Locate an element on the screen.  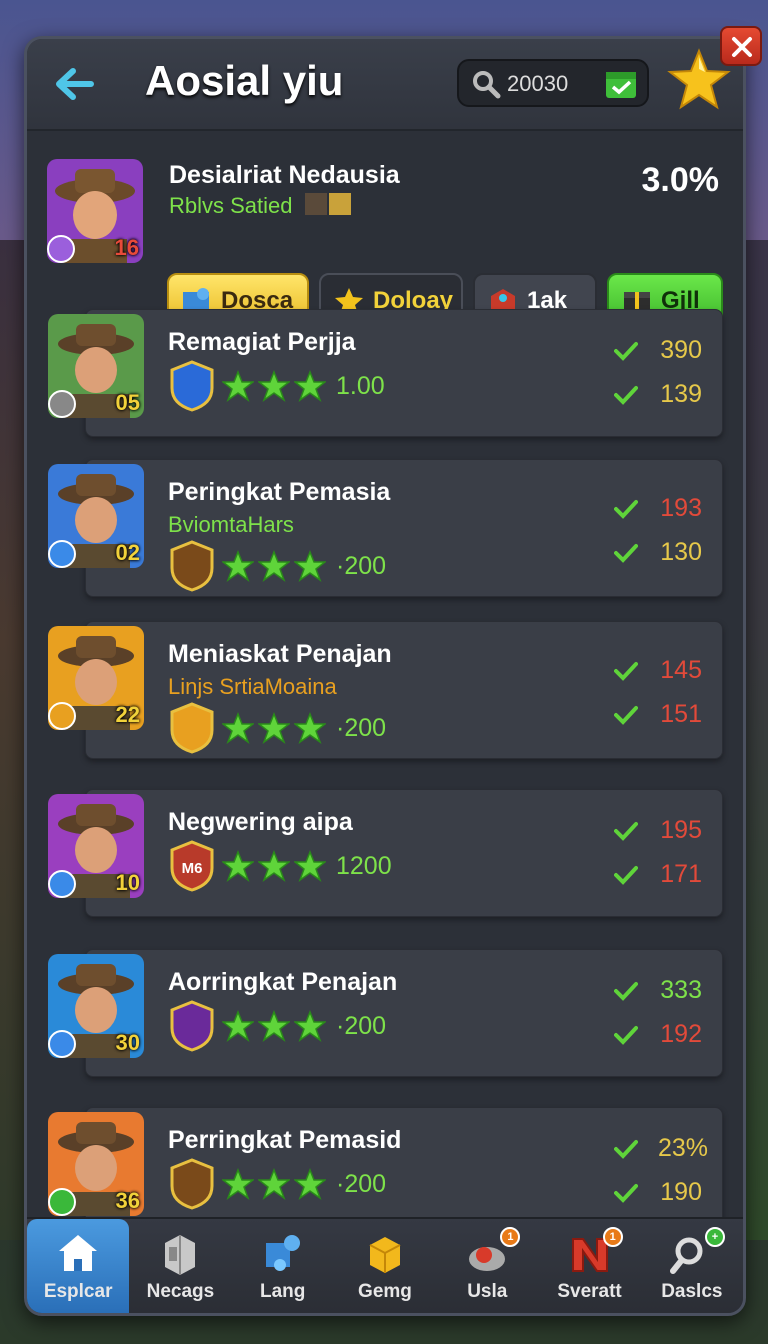
back-button is located at coordinates (74, 84).